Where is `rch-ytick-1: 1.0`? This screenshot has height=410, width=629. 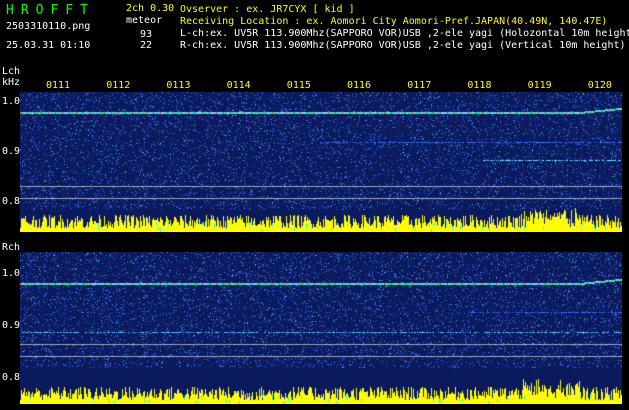 rch-ytick-1: 1.0 is located at coordinates (11, 273).